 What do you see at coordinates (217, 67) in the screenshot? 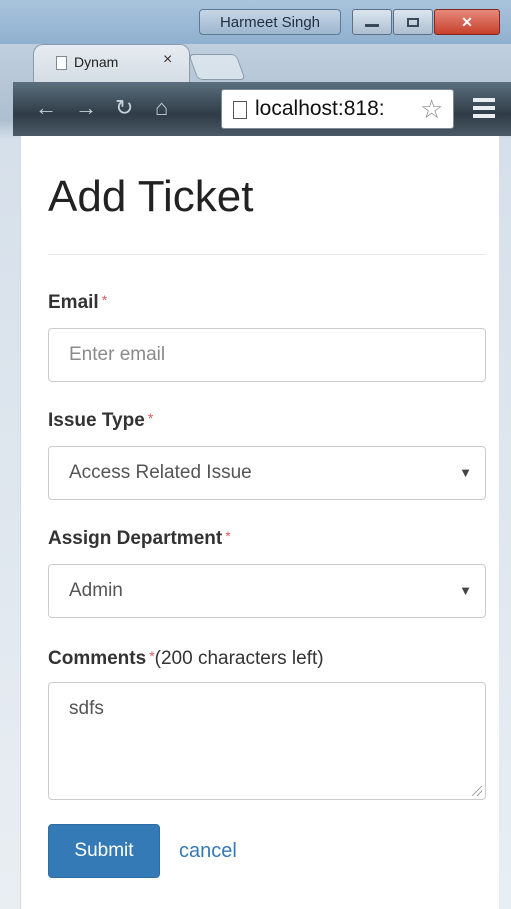
I see `new-tab-button` at bounding box center [217, 67].